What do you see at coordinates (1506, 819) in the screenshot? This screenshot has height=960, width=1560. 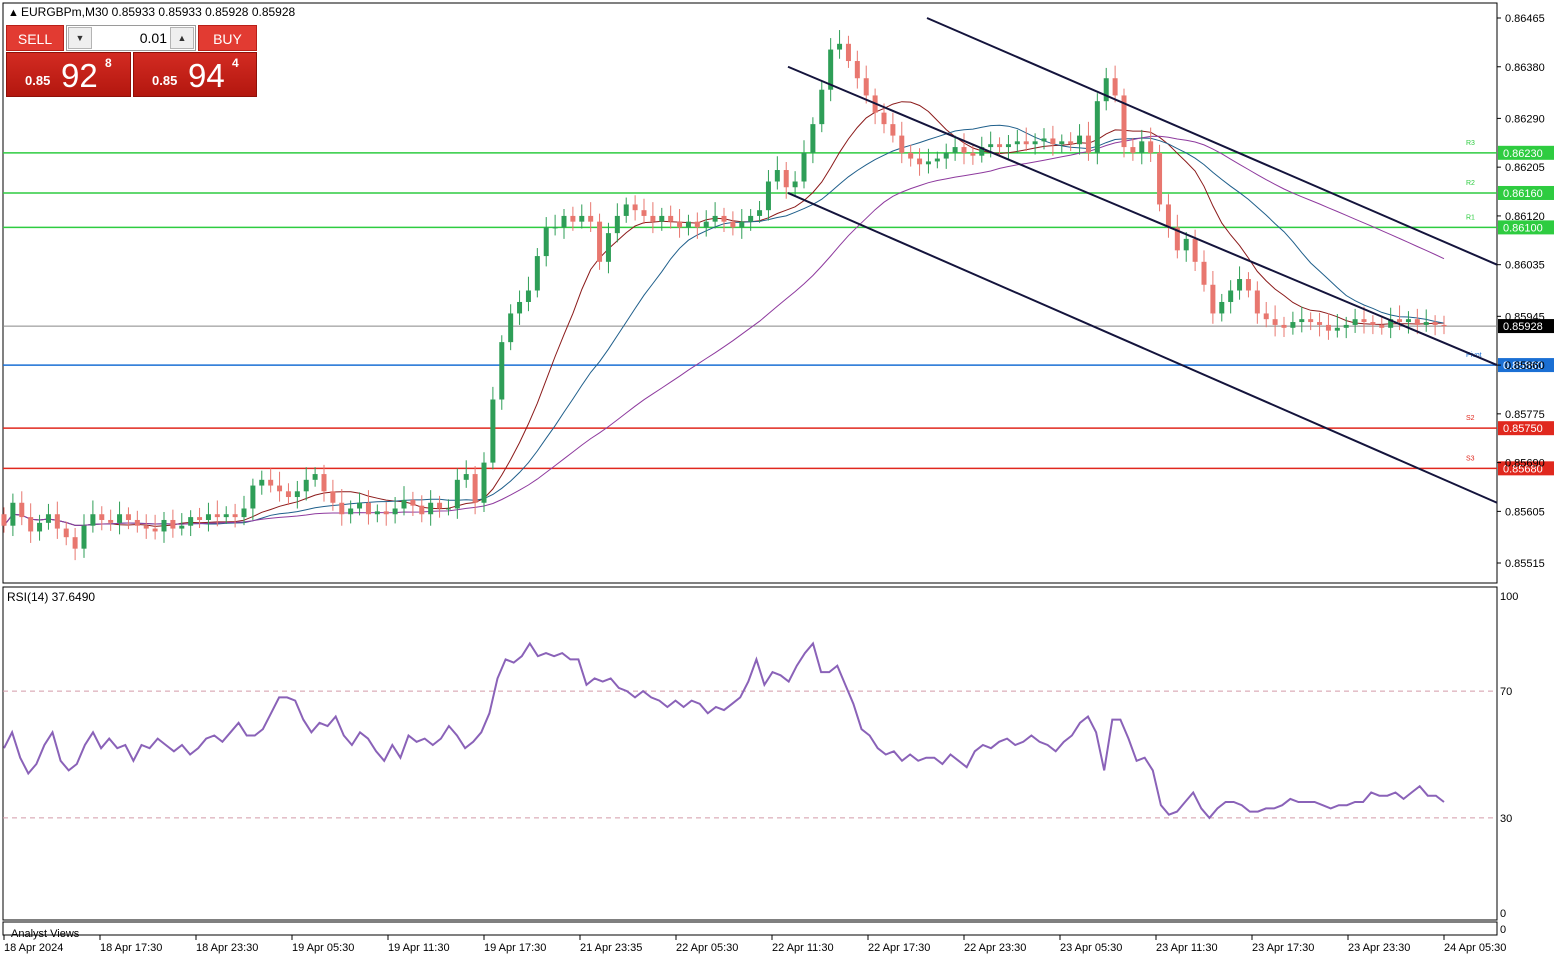 I see `rsi-level-label: 30` at bounding box center [1506, 819].